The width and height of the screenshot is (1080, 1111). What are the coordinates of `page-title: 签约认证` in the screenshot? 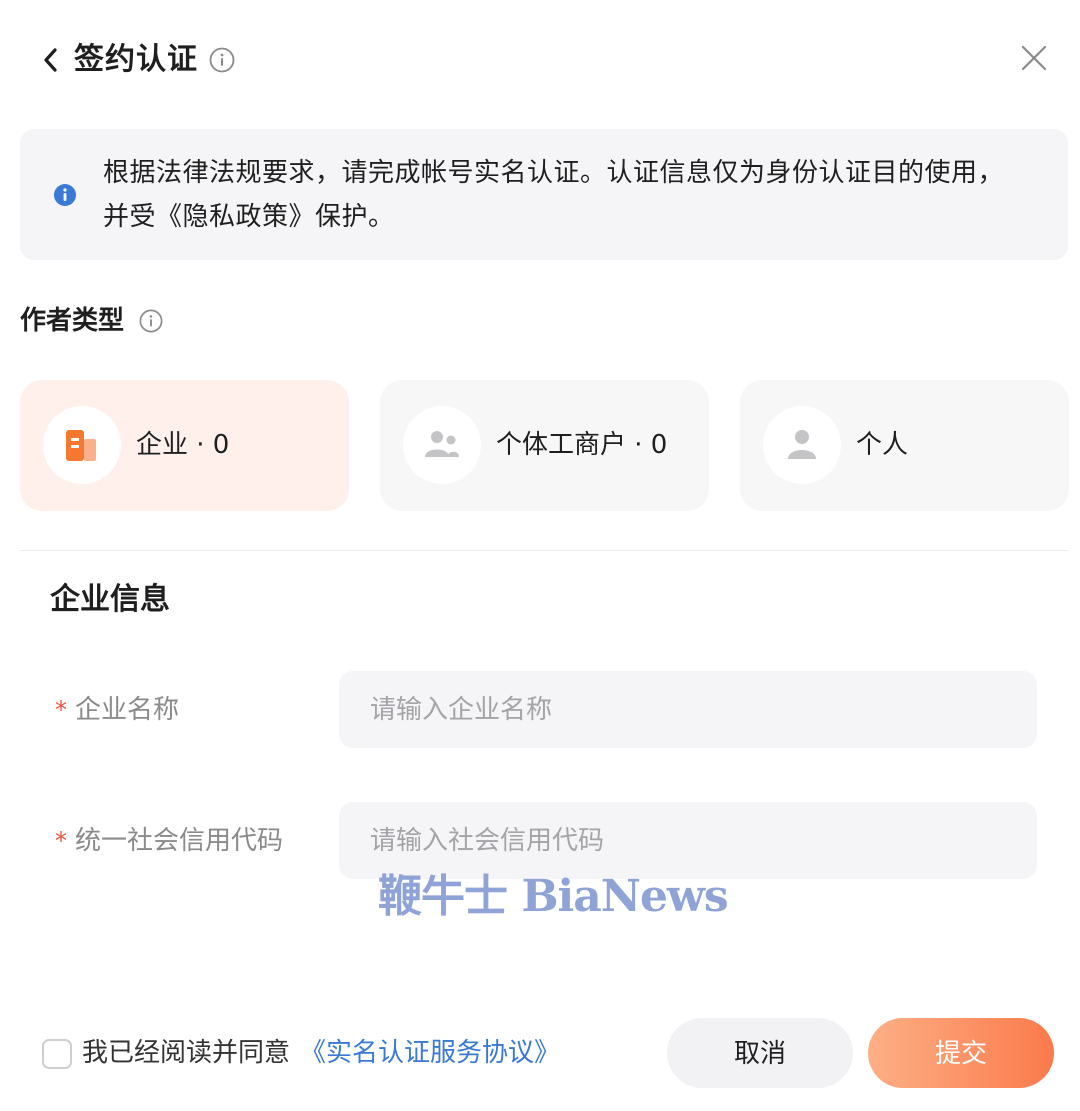 It's located at (136, 59).